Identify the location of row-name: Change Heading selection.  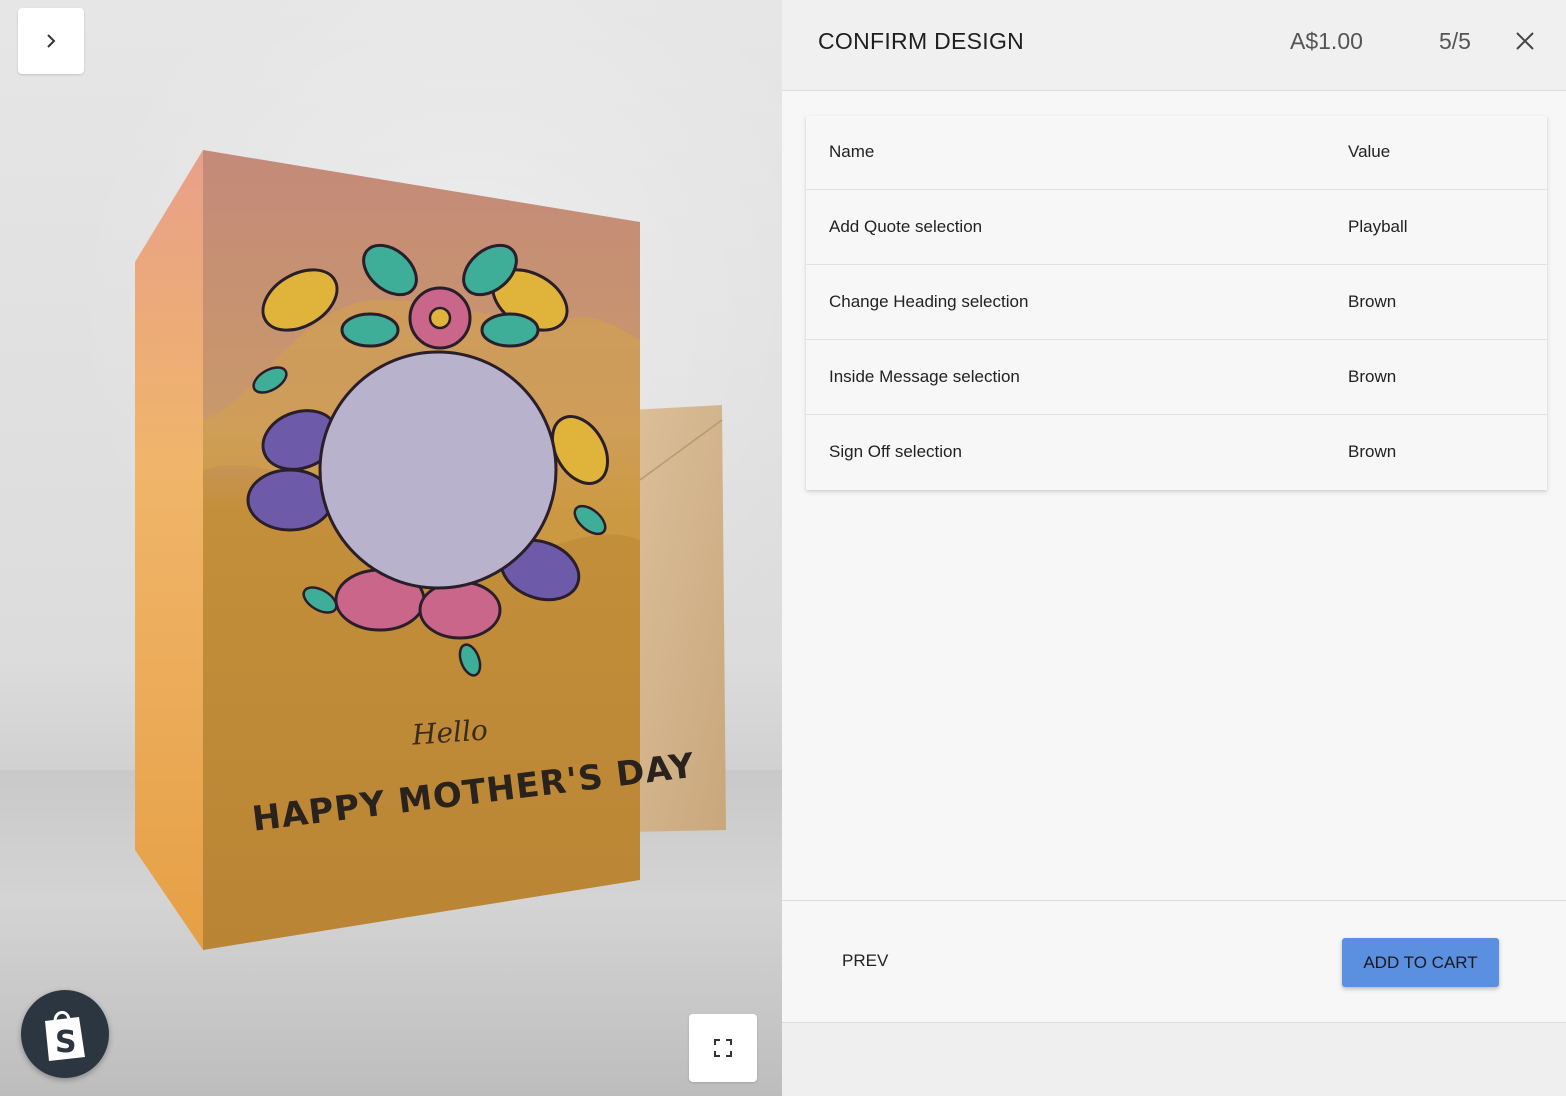
(929, 301).